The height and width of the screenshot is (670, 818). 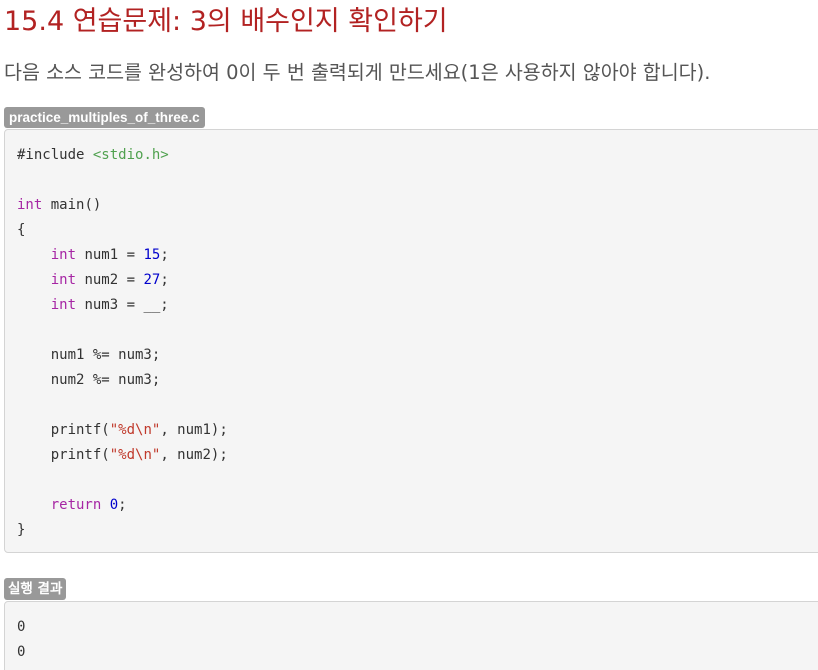 I want to click on num1-declaration: num1 =, so click(x=110, y=255).